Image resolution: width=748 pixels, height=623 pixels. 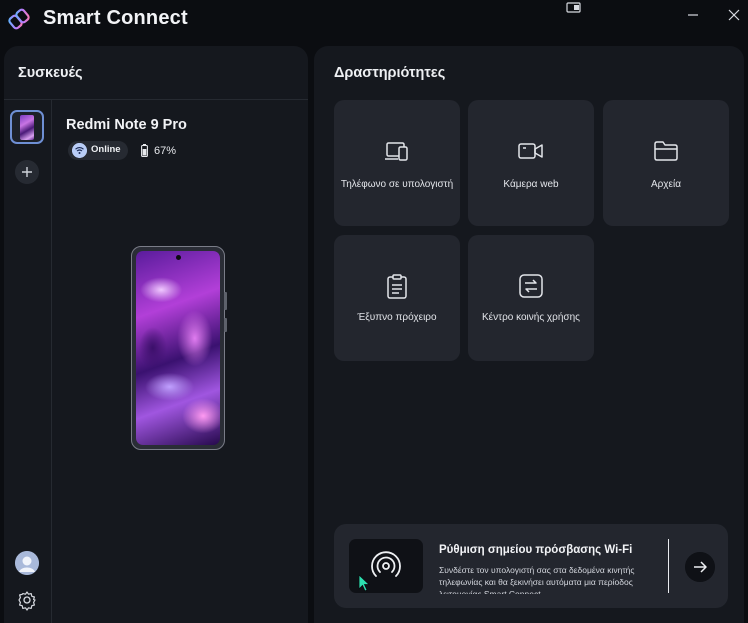 I want to click on gear-icon, so click(x=27, y=600).